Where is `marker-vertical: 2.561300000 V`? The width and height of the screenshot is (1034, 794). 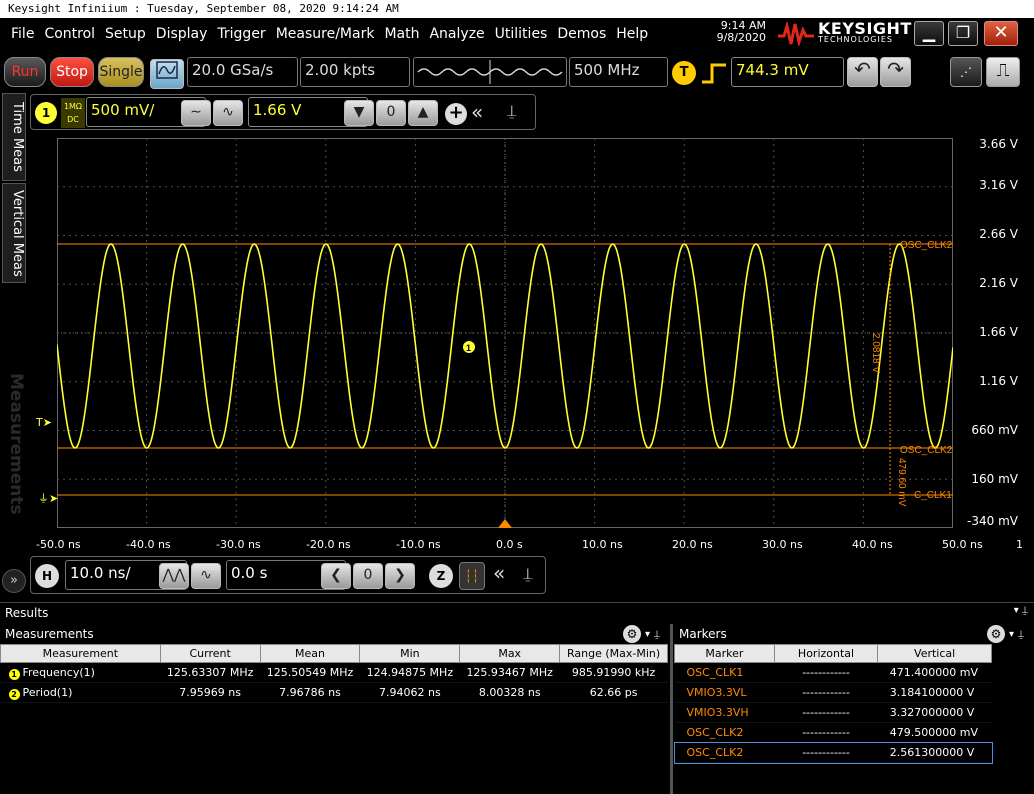
marker-vertical: 2.561300000 V is located at coordinates (934, 752).